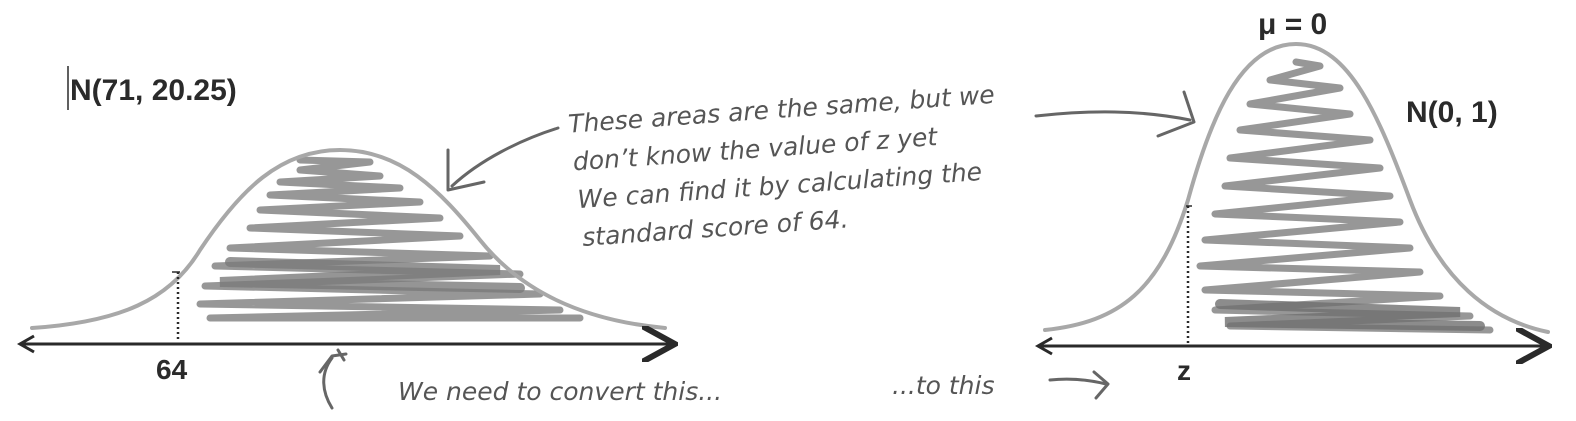 The width and height of the screenshot is (1576, 421). I want to click on right-chart-title: N(0, 1), so click(1452, 112).